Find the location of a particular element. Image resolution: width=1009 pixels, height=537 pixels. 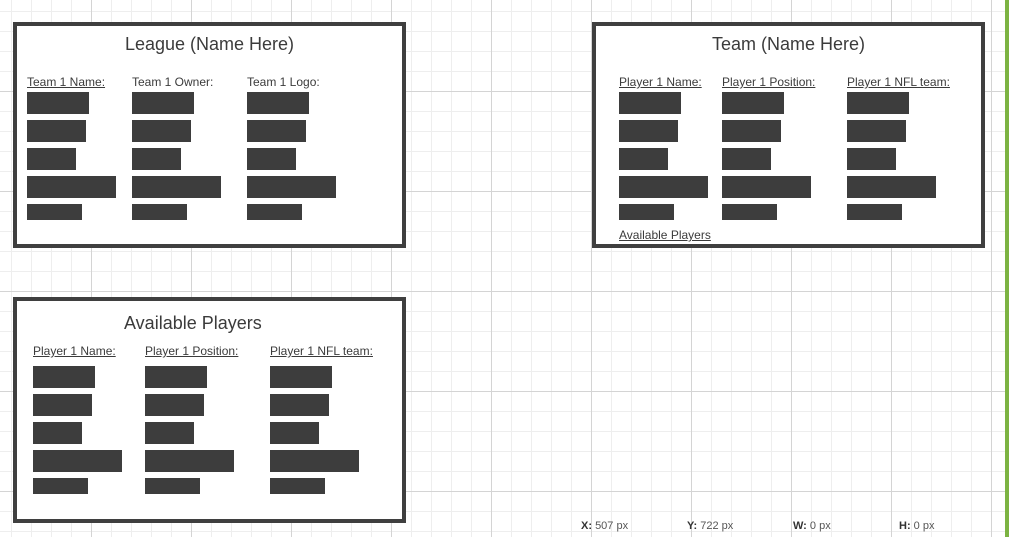

x-readout-label: X: is located at coordinates (586, 526).